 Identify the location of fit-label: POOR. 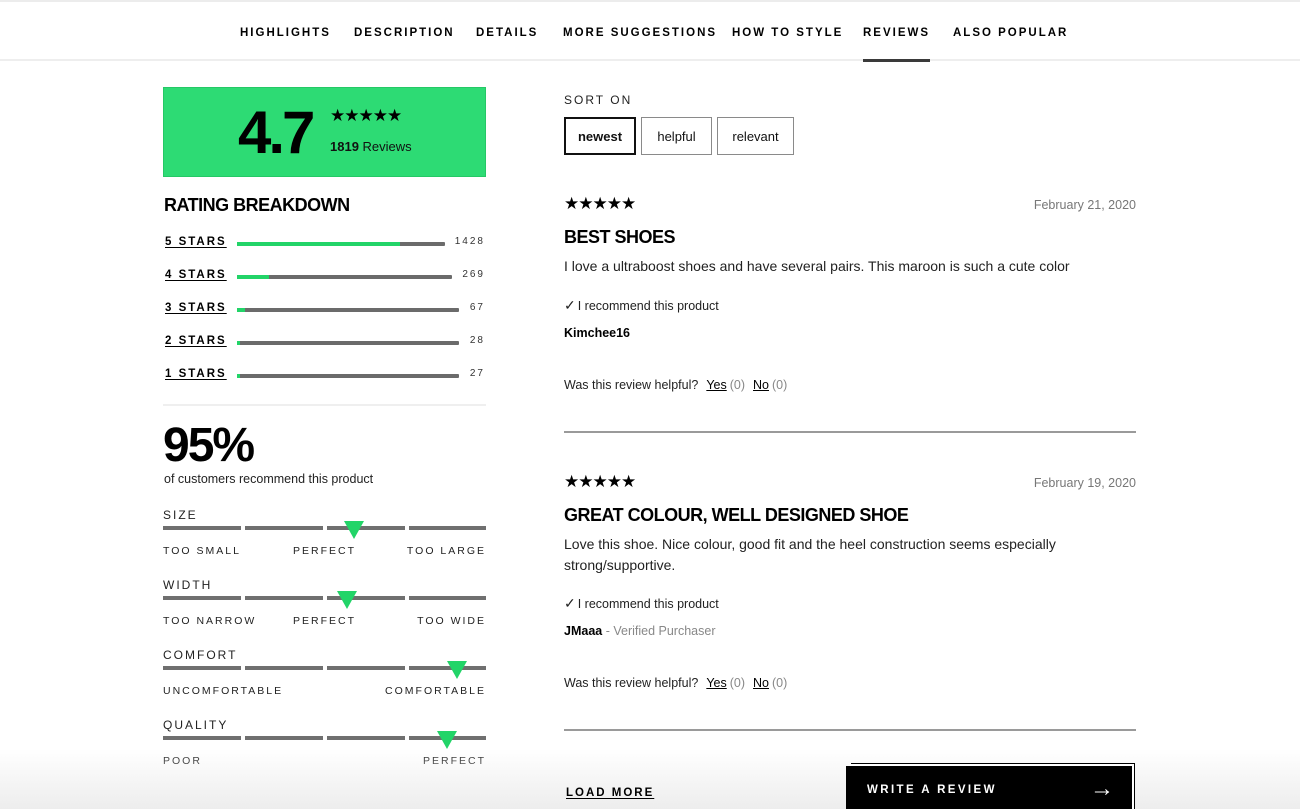
(182, 761).